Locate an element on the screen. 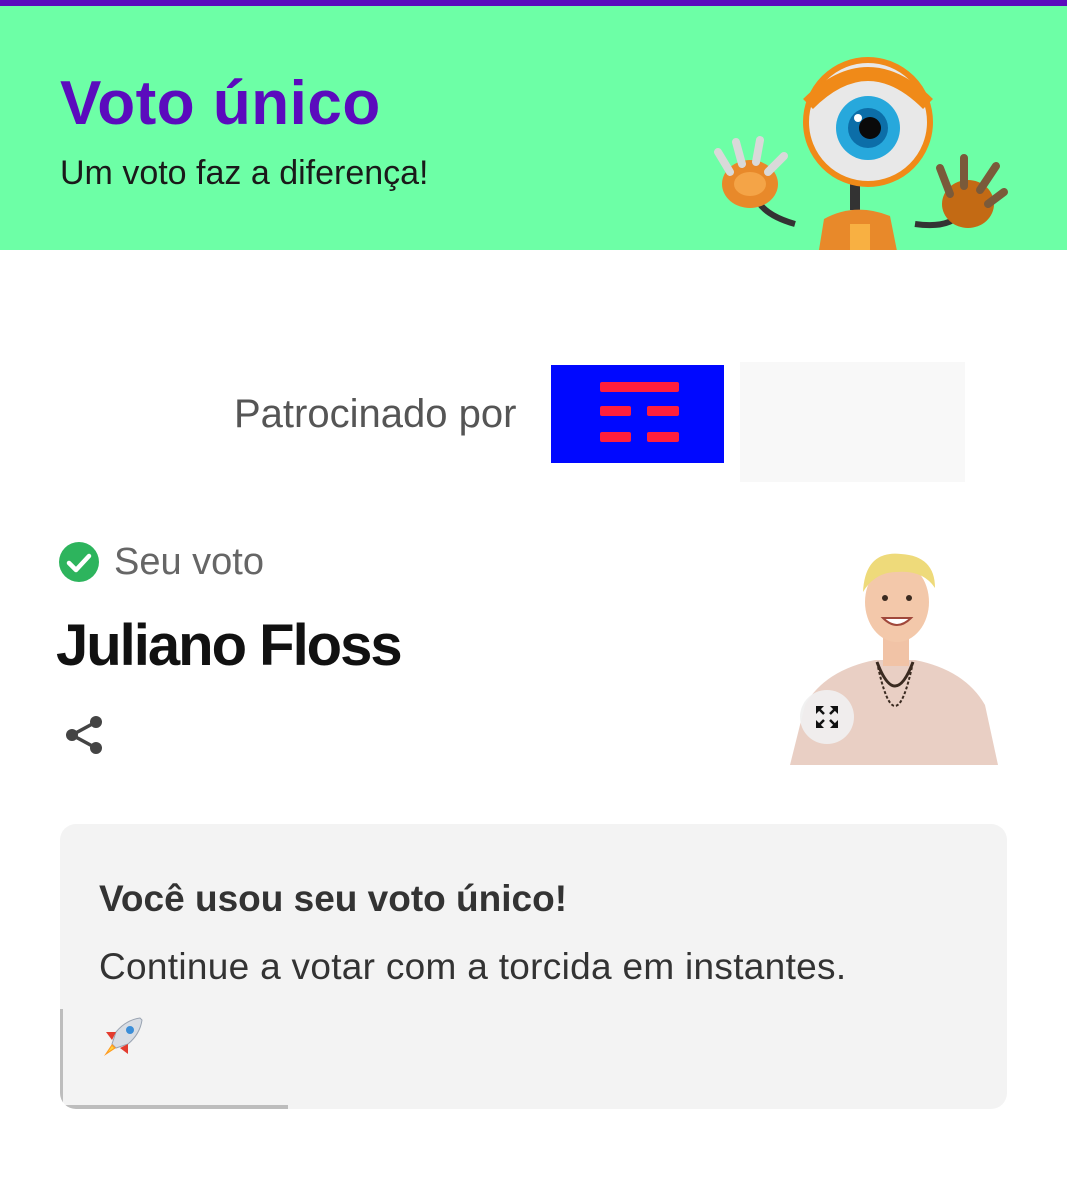 The width and height of the screenshot is (1067, 1200). sponsor-ghost-mark is located at coordinates (852, 422).